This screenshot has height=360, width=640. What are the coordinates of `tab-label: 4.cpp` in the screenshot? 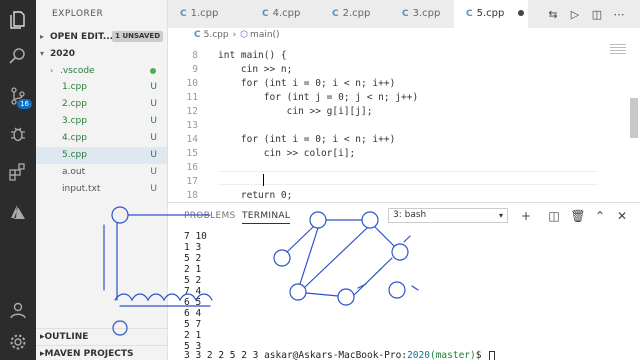 It's located at (286, 13).